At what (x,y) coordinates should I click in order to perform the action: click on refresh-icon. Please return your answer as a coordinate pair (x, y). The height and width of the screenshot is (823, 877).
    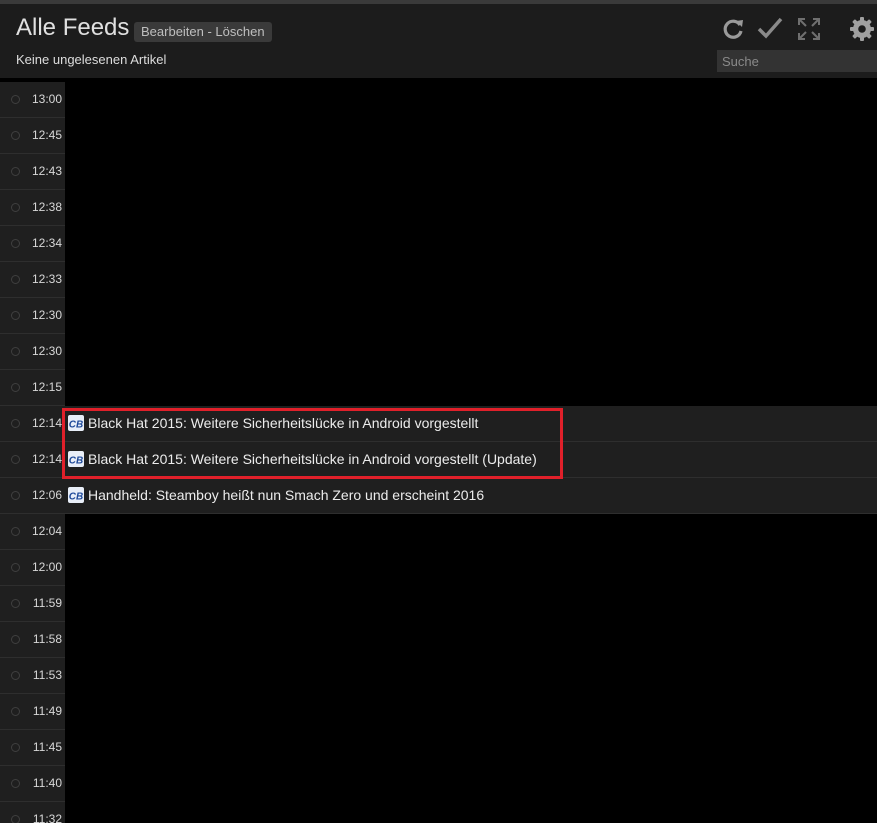
    Looking at the image, I should click on (733, 29).